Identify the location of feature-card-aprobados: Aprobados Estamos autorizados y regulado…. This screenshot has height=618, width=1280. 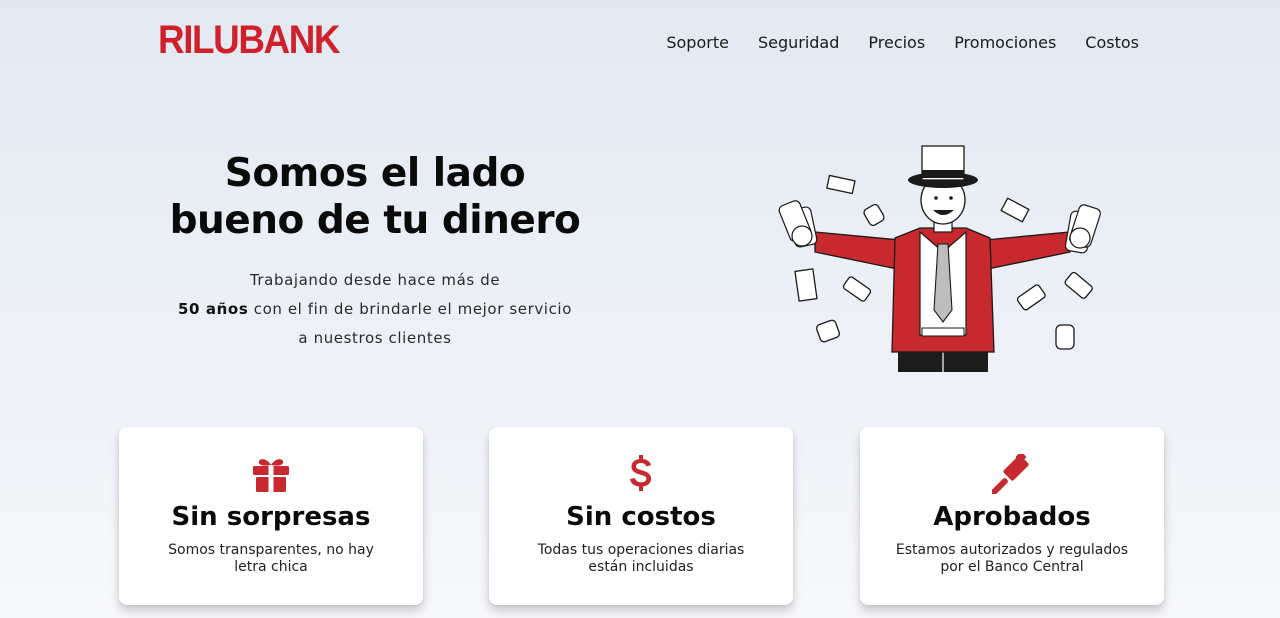
(1012, 516).